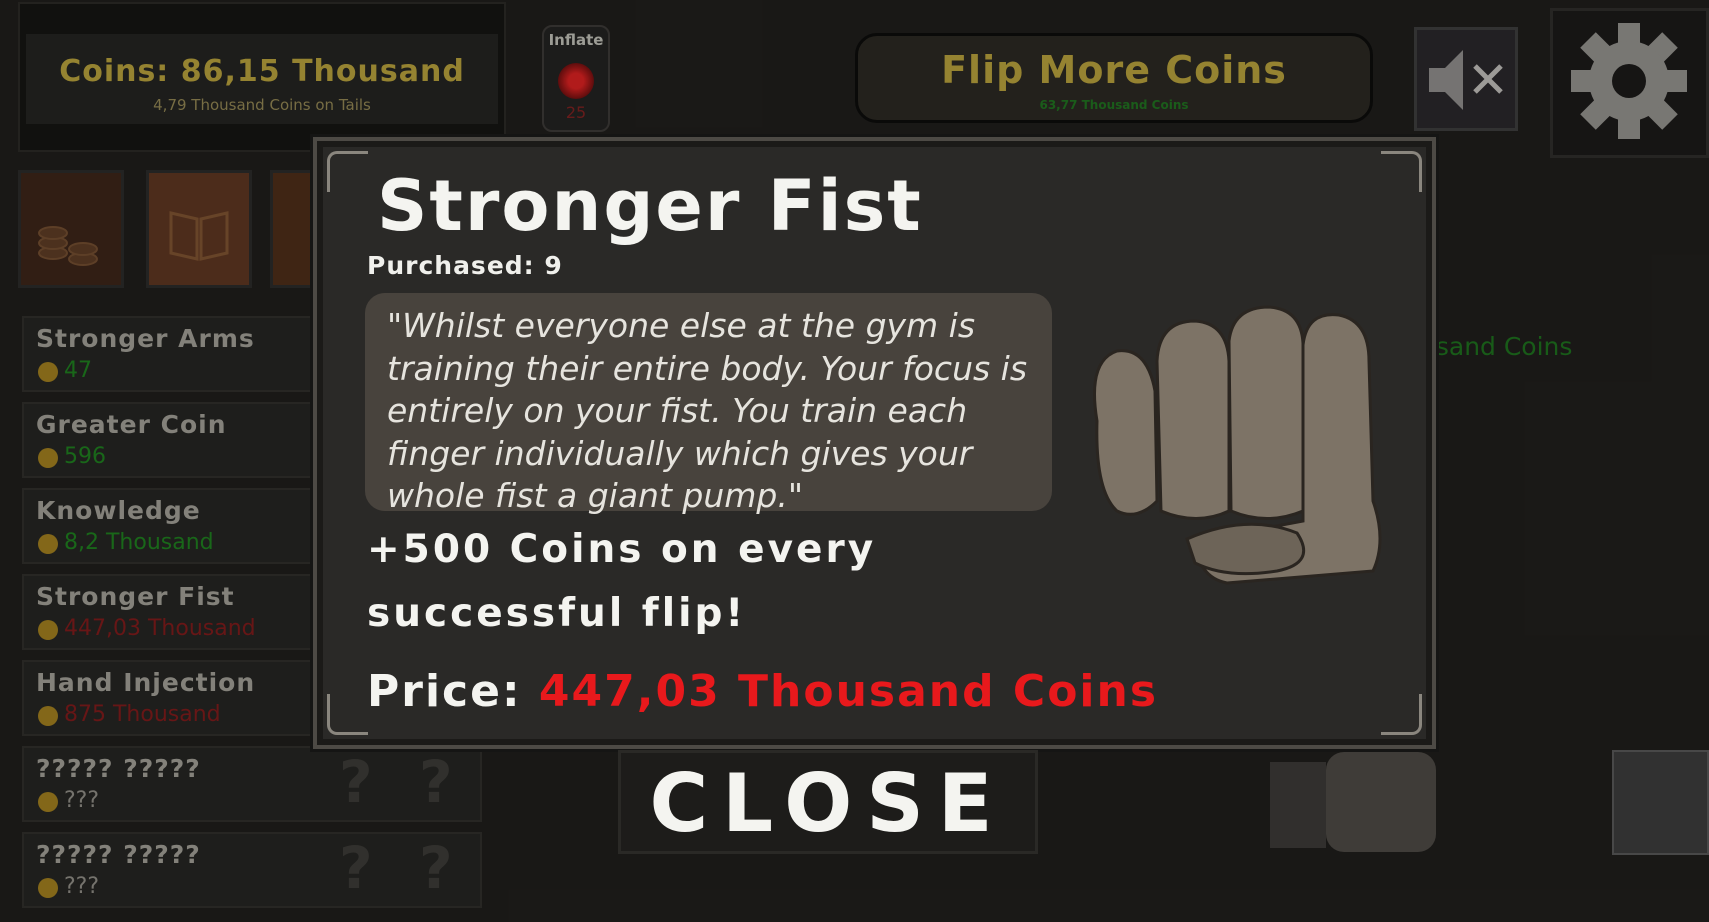 This screenshot has height=922, width=1709. Describe the element at coordinates (444, 691) in the screenshot. I see `price-label: Price:` at that location.